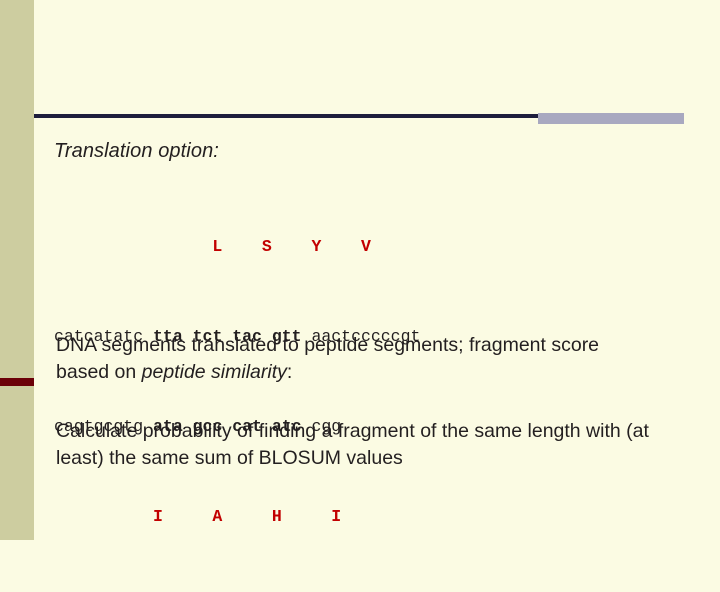  Describe the element at coordinates (212, 246) in the screenshot. I see `top-peptide-row: L S Y V` at that location.